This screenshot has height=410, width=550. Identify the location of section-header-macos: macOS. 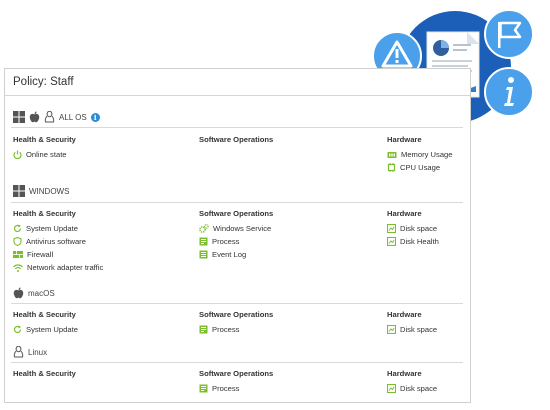
(34, 293).